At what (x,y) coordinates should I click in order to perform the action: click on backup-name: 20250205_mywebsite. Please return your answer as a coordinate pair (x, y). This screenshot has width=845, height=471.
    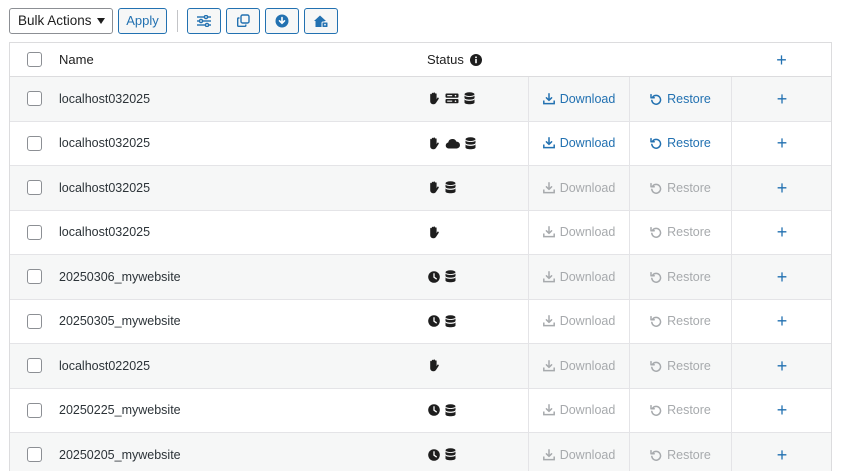
    Looking at the image, I should click on (120, 454).